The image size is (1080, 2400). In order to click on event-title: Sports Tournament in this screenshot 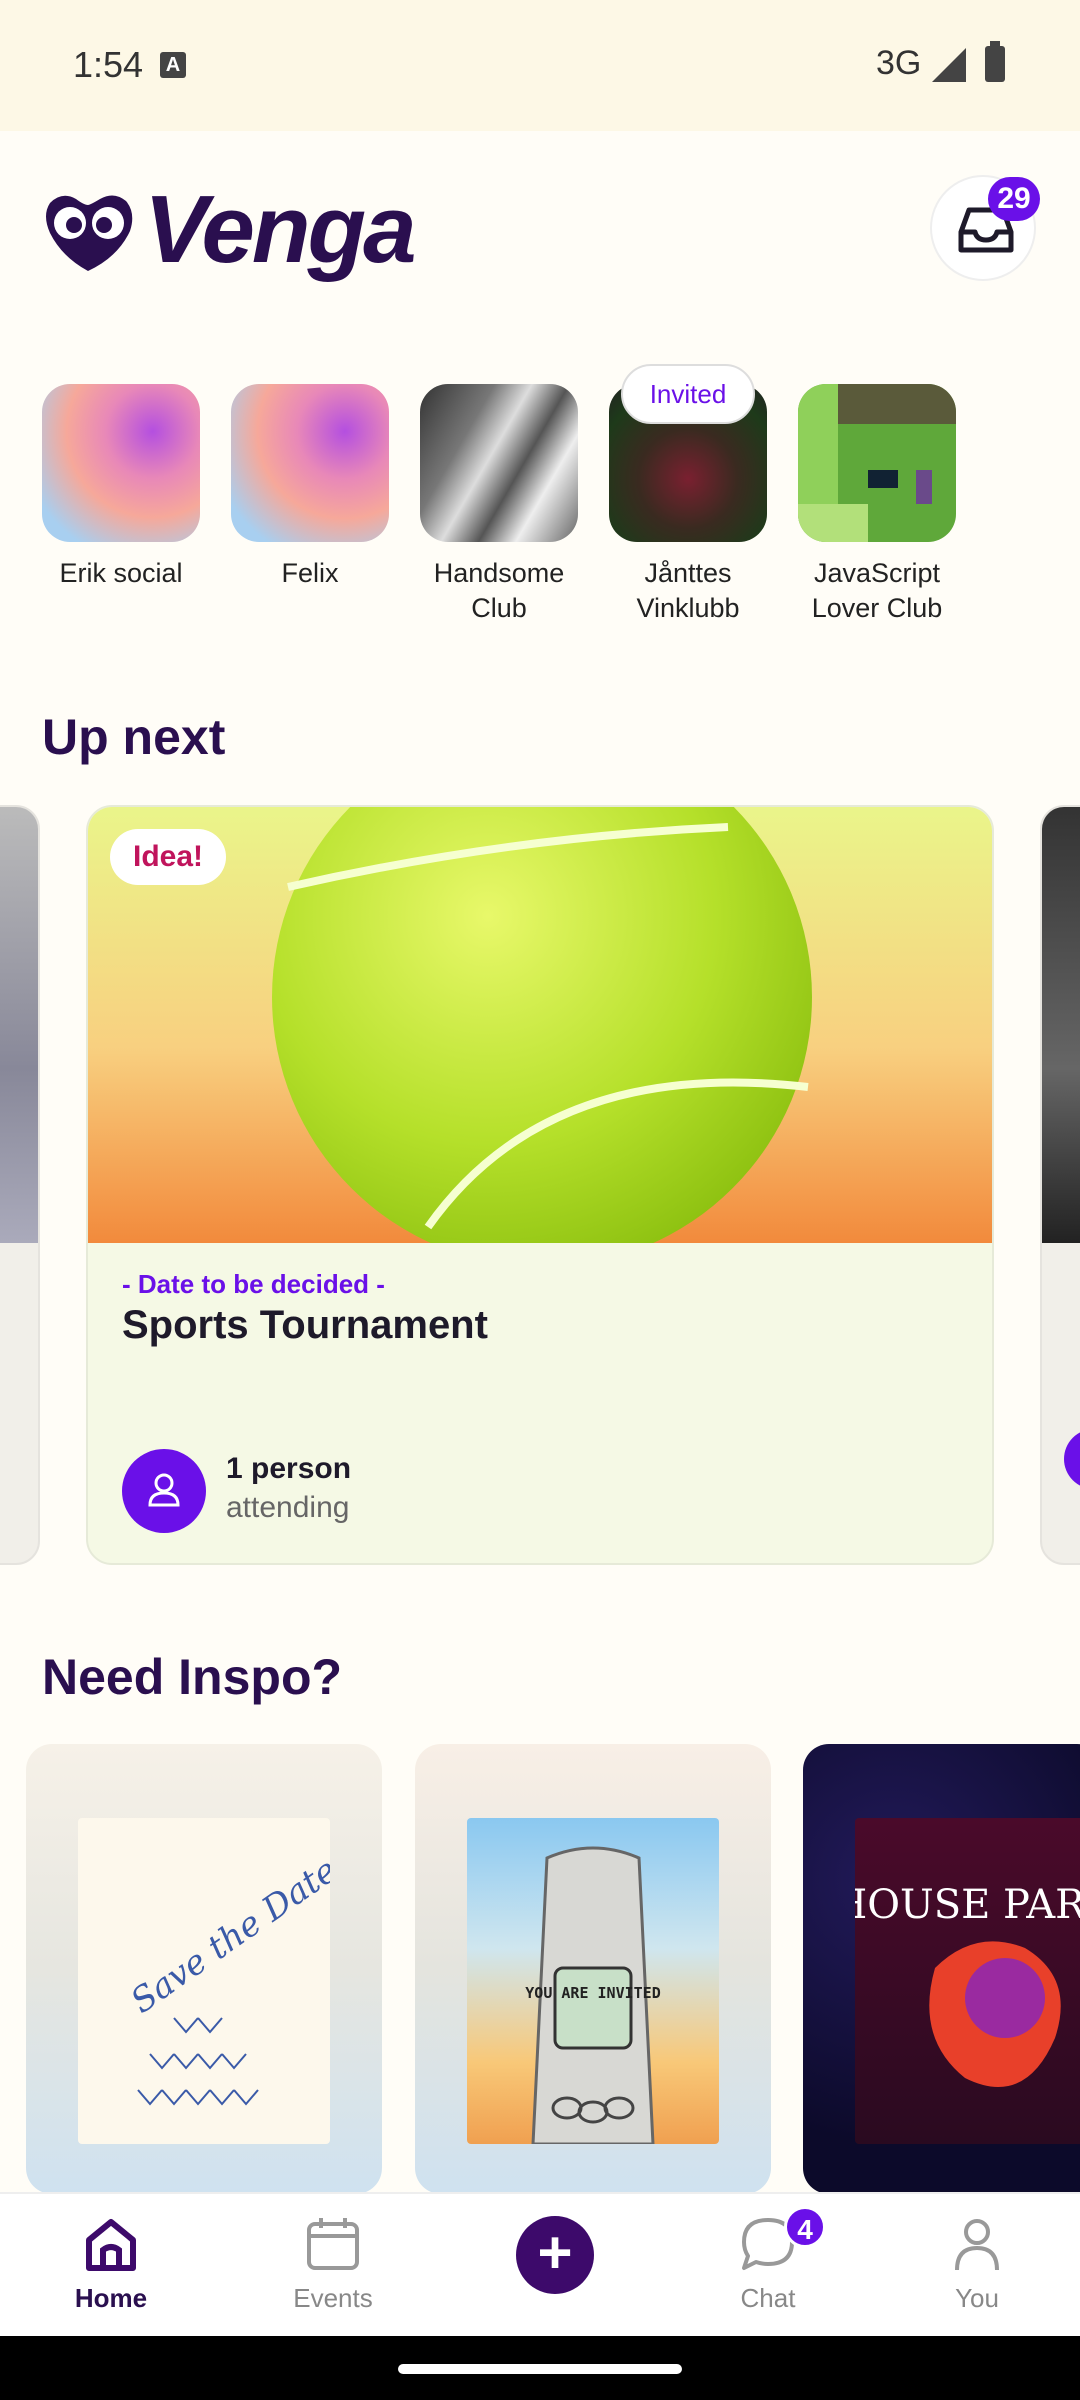, I will do `click(305, 1325)`.